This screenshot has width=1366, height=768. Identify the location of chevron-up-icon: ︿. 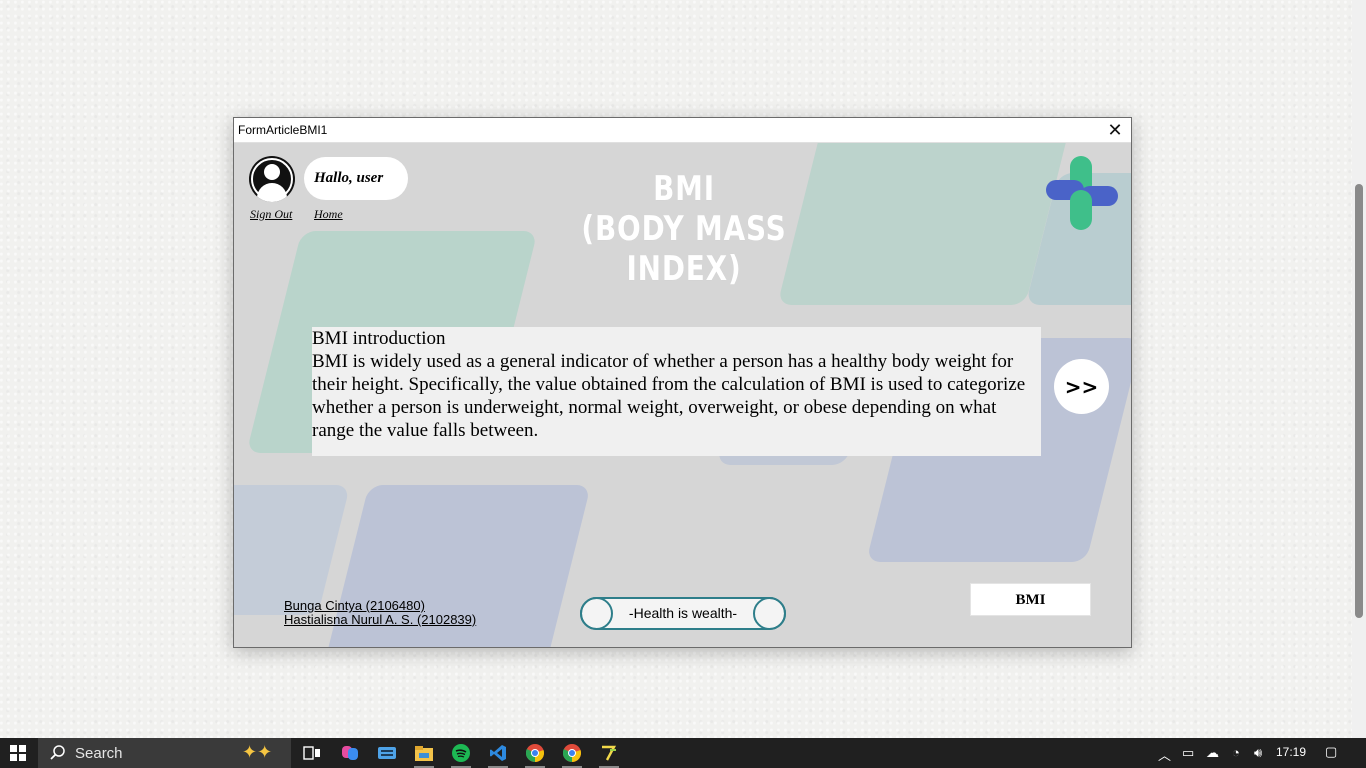
(1164, 754).